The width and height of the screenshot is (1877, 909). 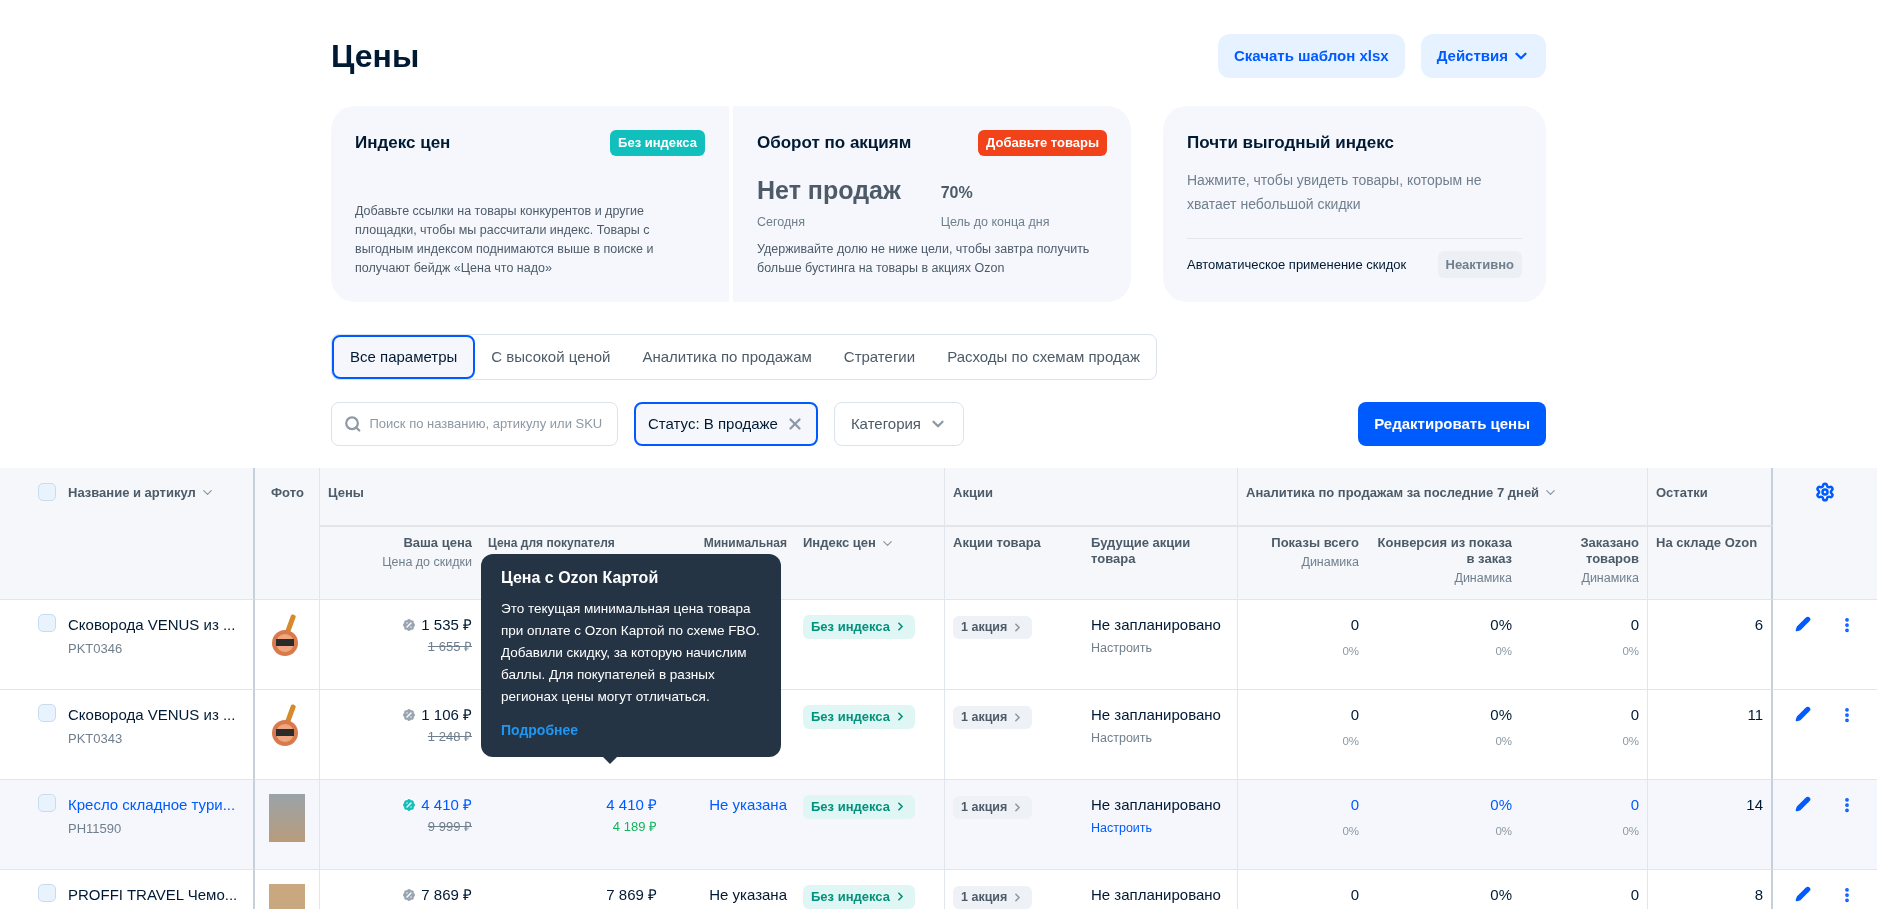 I want to click on column-header: Название и артикул, so click(x=141, y=493).